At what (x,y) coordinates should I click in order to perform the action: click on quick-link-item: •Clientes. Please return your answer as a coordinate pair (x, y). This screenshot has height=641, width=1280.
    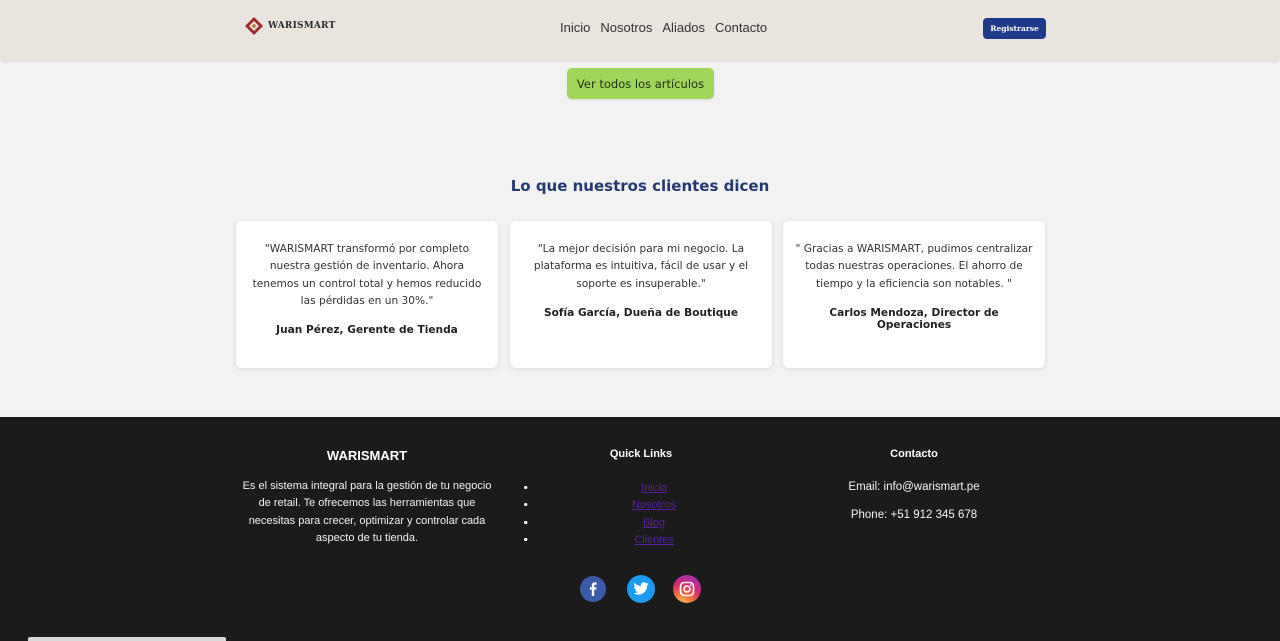
    Looking at the image, I should click on (654, 540).